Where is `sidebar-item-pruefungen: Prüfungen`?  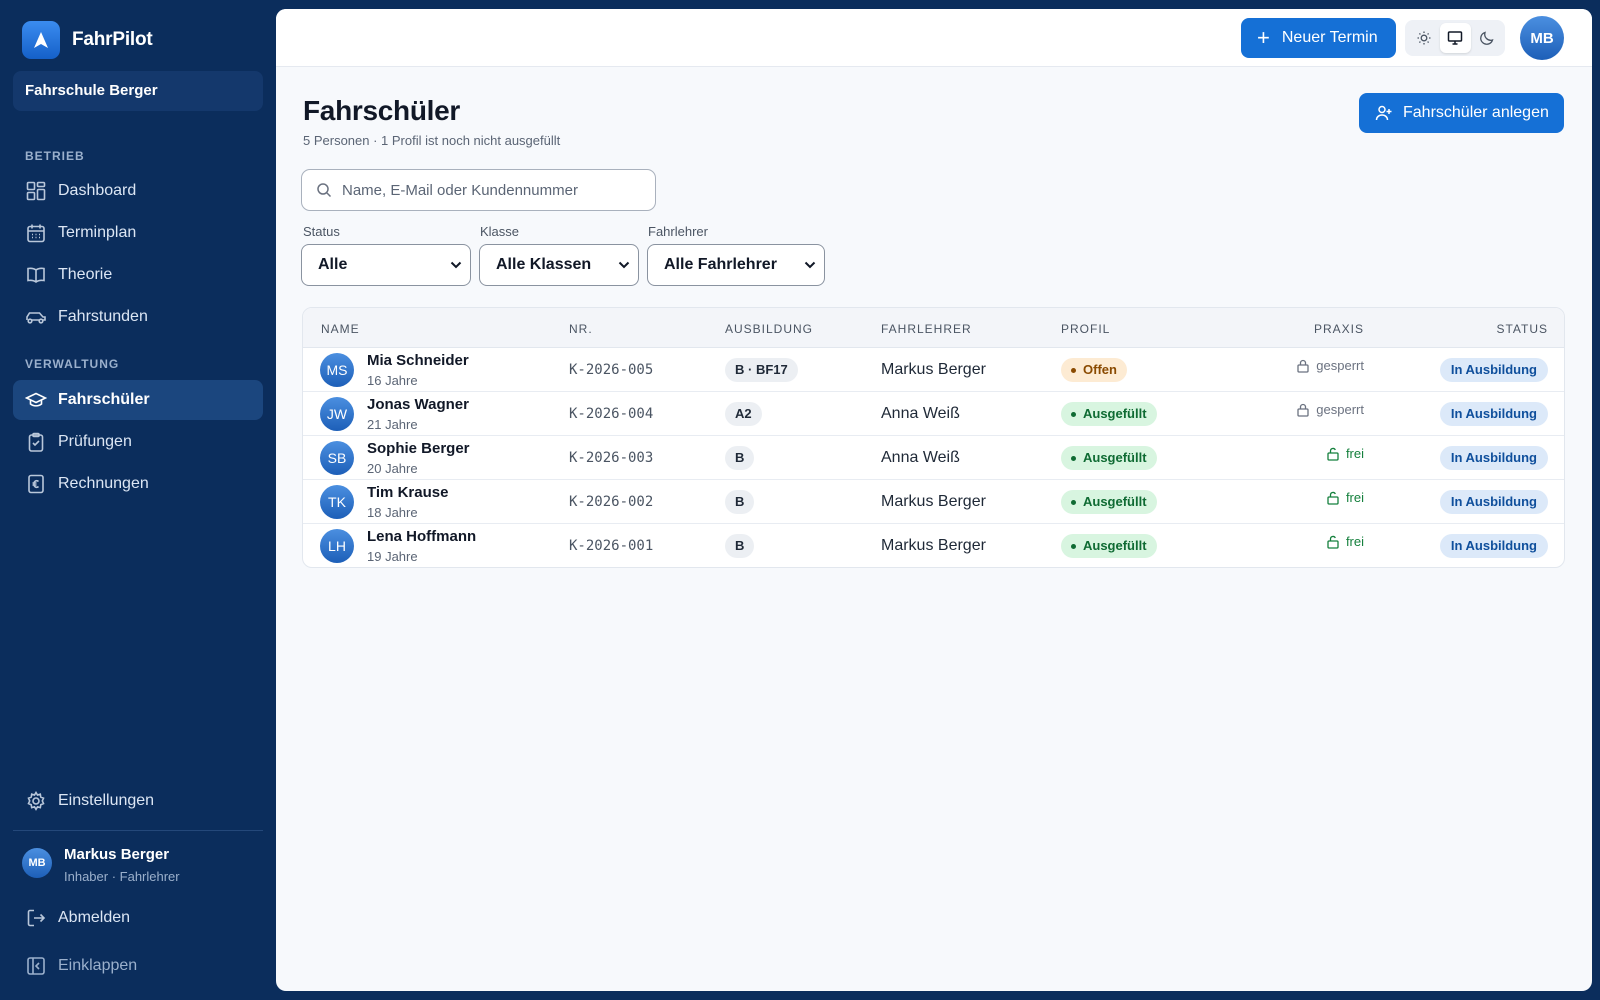 sidebar-item-pruefungen: Prüfungen is located at coordinates (138, 442).